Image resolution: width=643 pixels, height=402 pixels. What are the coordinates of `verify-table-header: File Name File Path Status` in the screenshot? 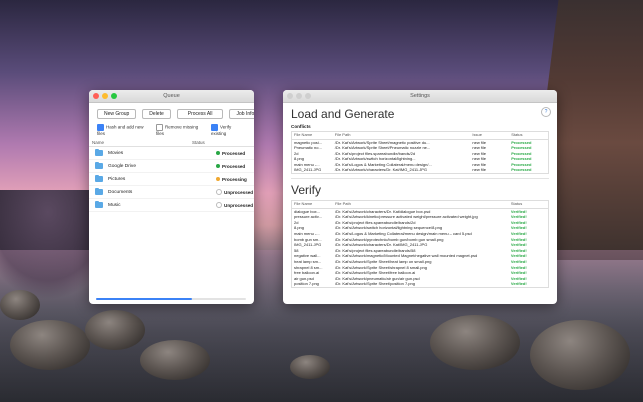 It's located at (420, 205).